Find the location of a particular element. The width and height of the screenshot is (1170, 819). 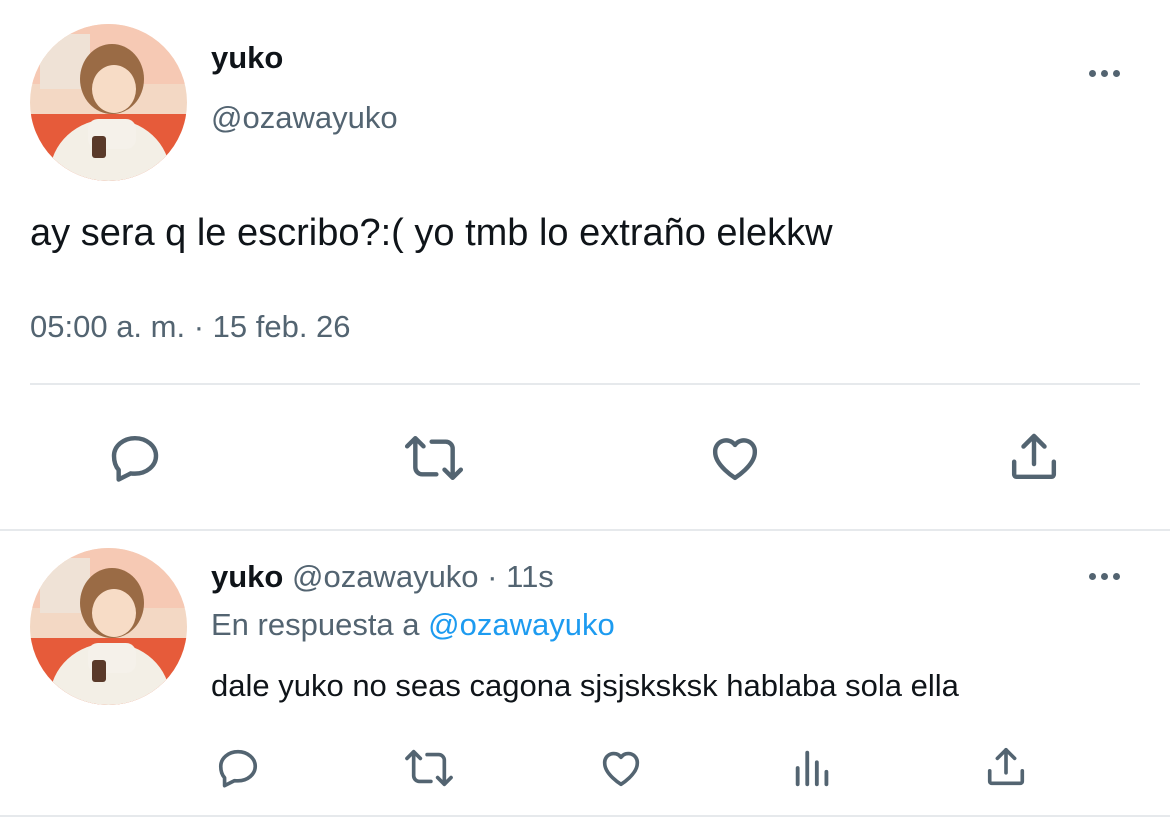

views-icon is located at coordinates (813, 768).